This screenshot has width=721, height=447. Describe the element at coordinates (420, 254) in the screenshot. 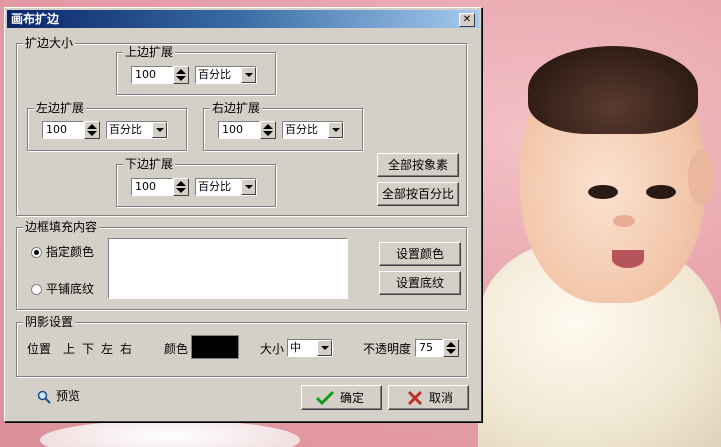

I see `set-color-button: 设置颜色` at that location.